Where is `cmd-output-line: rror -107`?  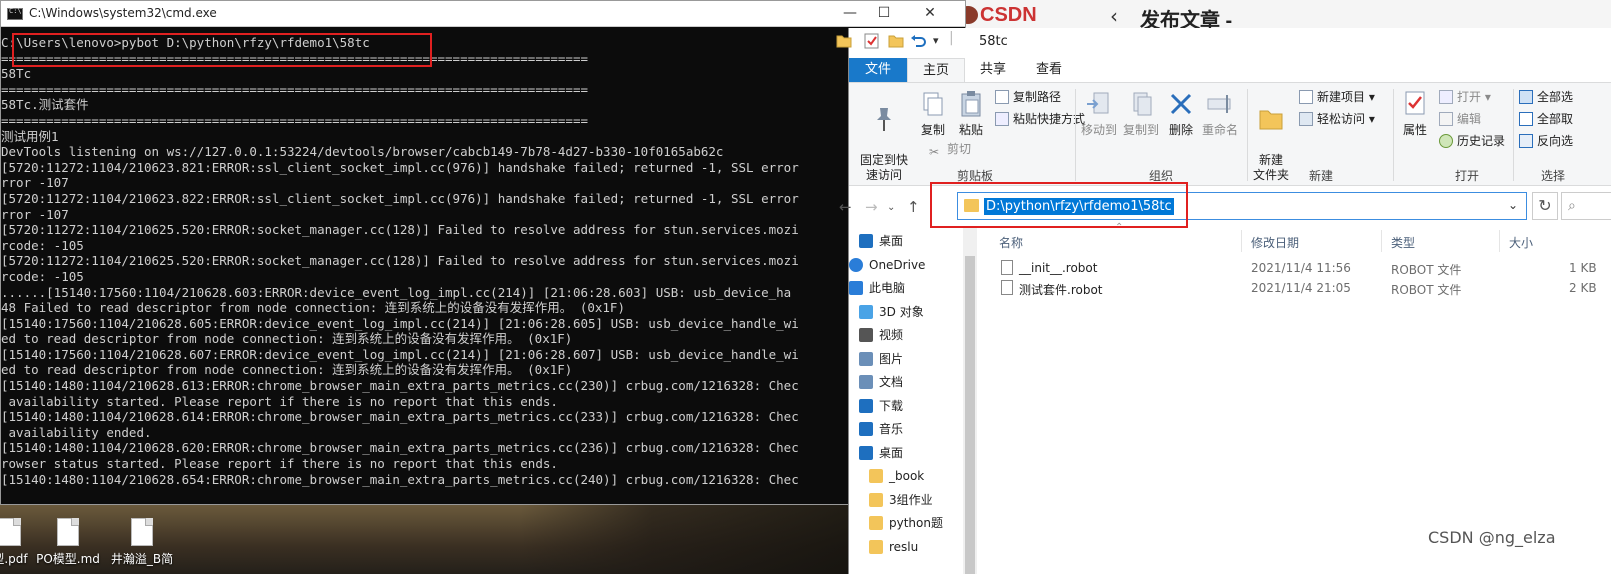
cmd-output-line: rror -107 is located at coordinates (35, 214).